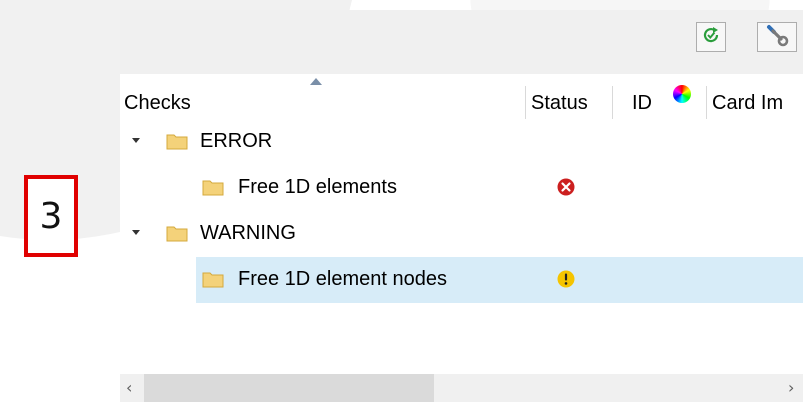  Describe the element at coordinates (566, 279) in the screenshot. I see `warning-status-icon` at that location.